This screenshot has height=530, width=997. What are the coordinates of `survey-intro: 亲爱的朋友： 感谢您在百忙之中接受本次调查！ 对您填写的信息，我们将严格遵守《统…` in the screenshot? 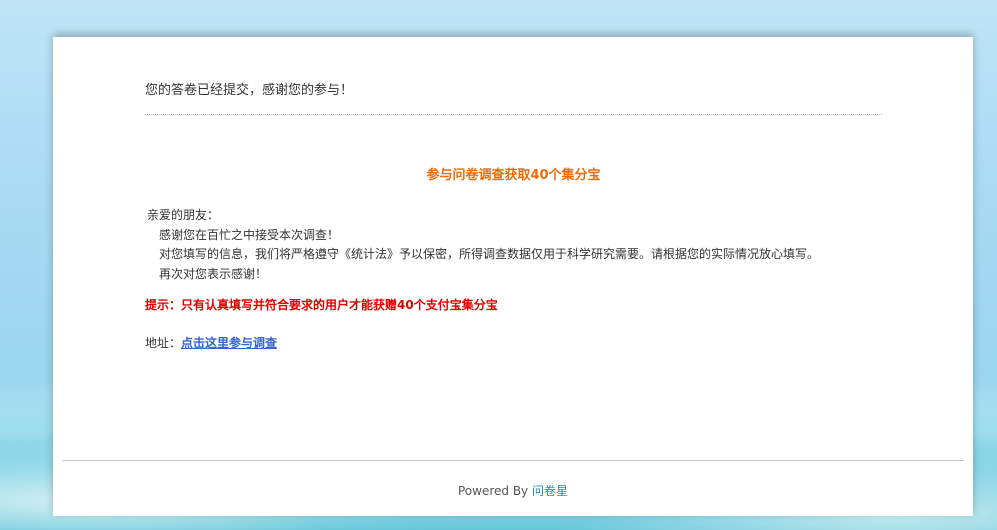 It's located at (483, 245).